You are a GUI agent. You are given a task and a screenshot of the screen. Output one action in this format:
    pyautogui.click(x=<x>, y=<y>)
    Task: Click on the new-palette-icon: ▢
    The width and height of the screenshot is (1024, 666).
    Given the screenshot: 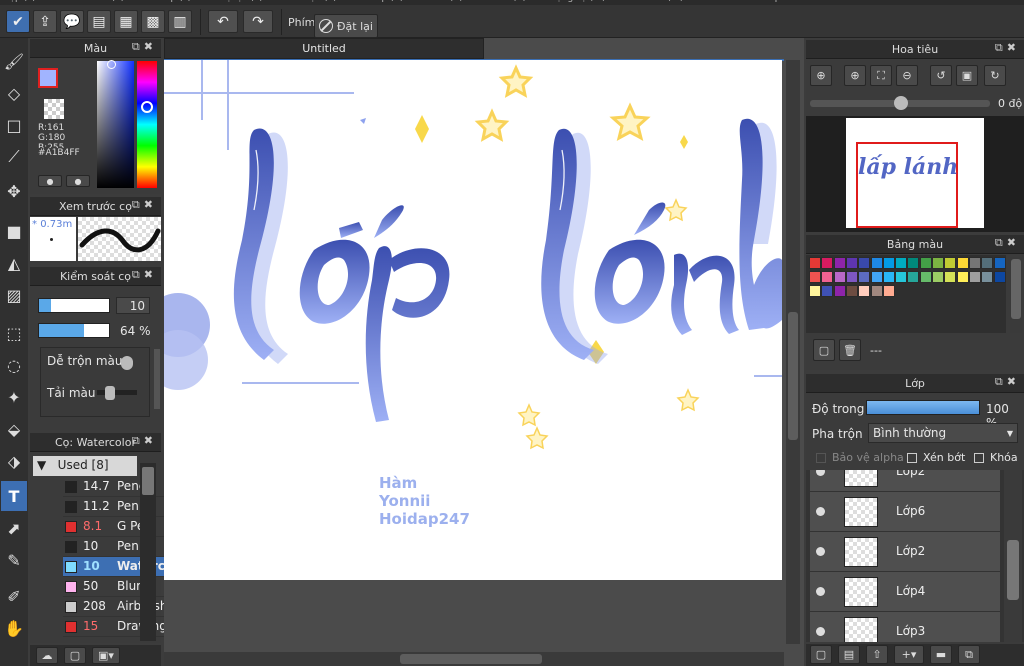 What is the action you would take?
    pyautogui.click(x=824, y=350)
    